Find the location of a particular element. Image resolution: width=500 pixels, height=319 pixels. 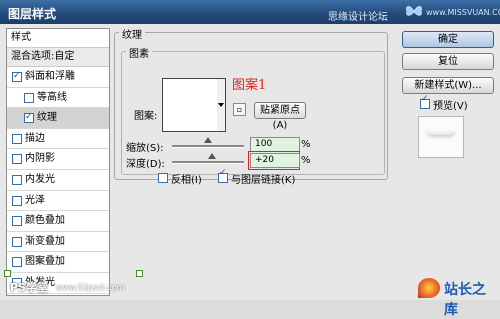

invert-checkbox is located at coordinates (163, 178).